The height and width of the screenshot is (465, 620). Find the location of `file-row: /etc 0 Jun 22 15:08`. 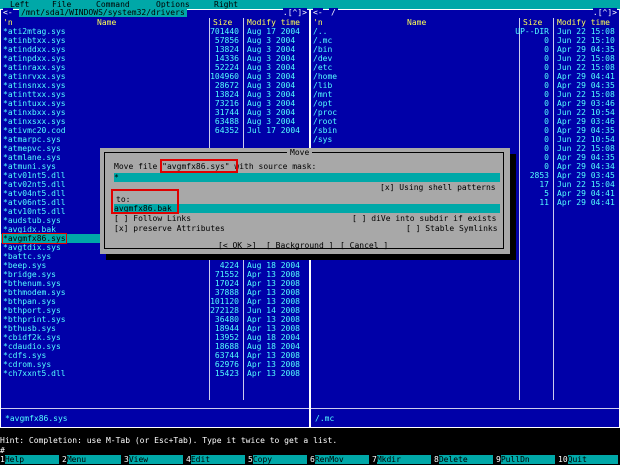

file-row: /etc 0 Jun 22 15:08 is located at coordinates (465, 67).